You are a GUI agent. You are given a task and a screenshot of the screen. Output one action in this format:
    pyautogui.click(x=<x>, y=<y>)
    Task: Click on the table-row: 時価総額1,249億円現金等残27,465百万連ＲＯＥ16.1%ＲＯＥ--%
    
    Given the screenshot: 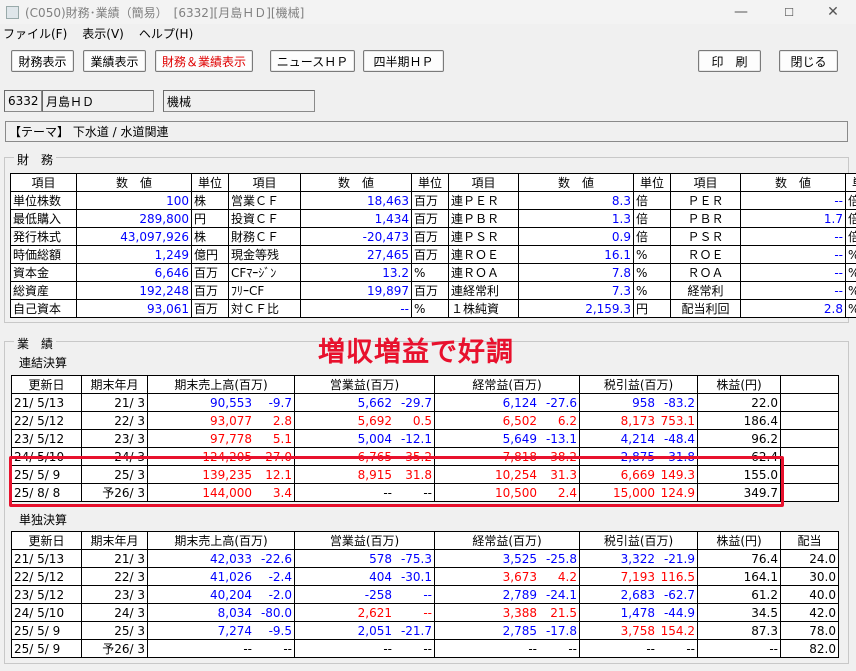 What is the action you would take?
    pyautogui.click(x=433, y=254)
    